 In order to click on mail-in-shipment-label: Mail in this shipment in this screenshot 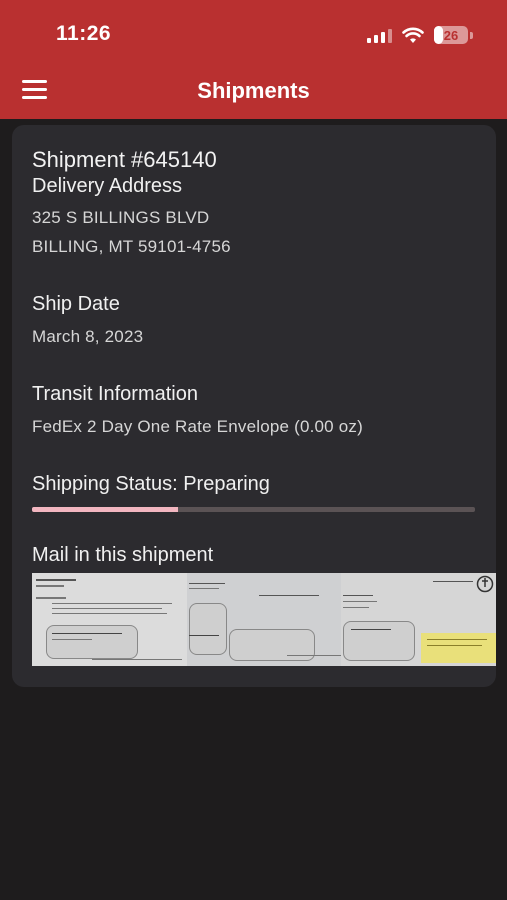, I will do `click(123, 555)`.